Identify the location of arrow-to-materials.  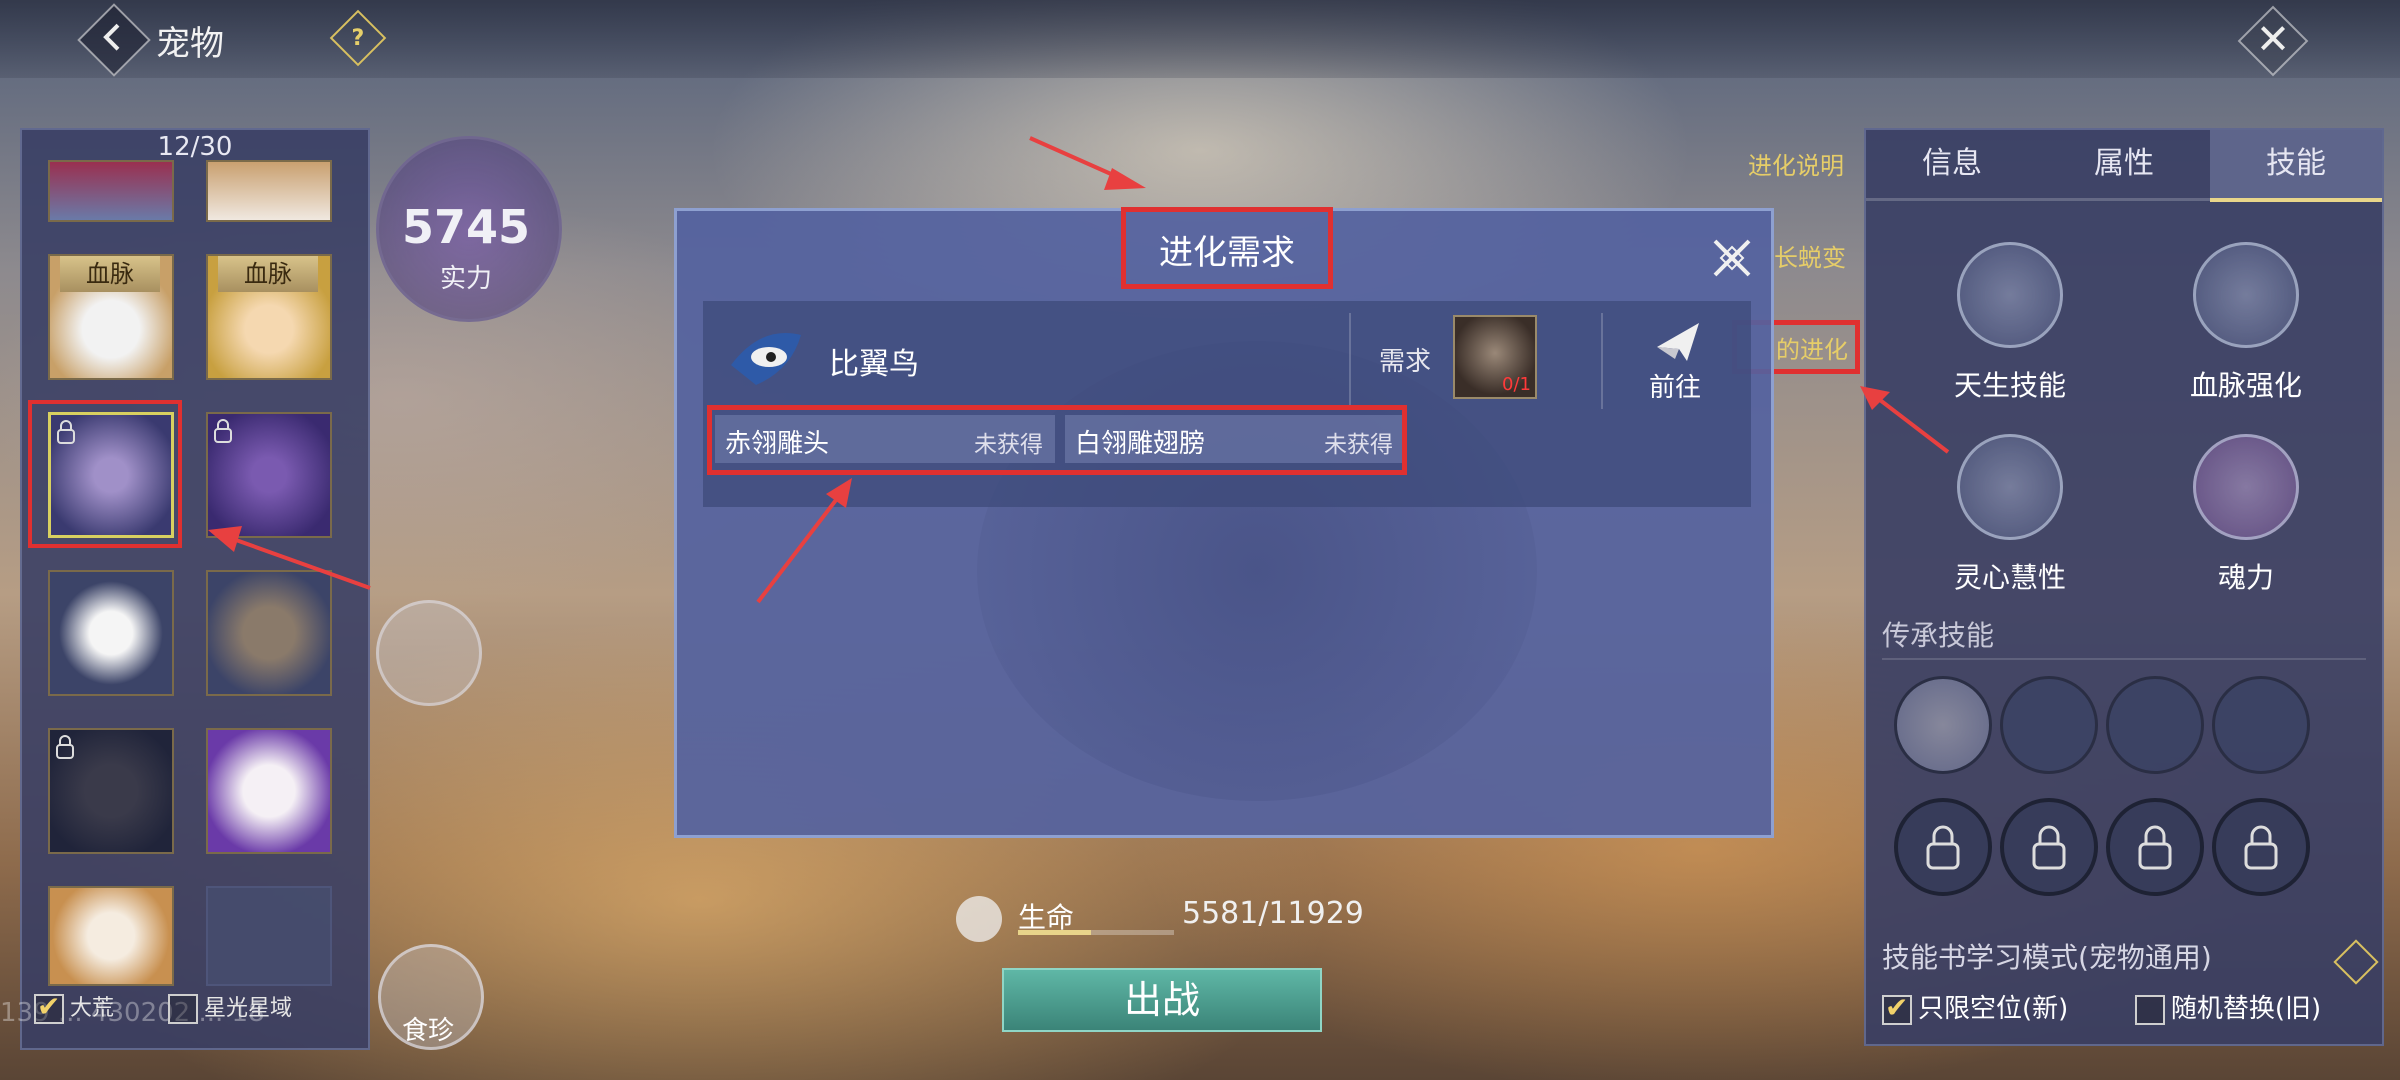
(797, 551).